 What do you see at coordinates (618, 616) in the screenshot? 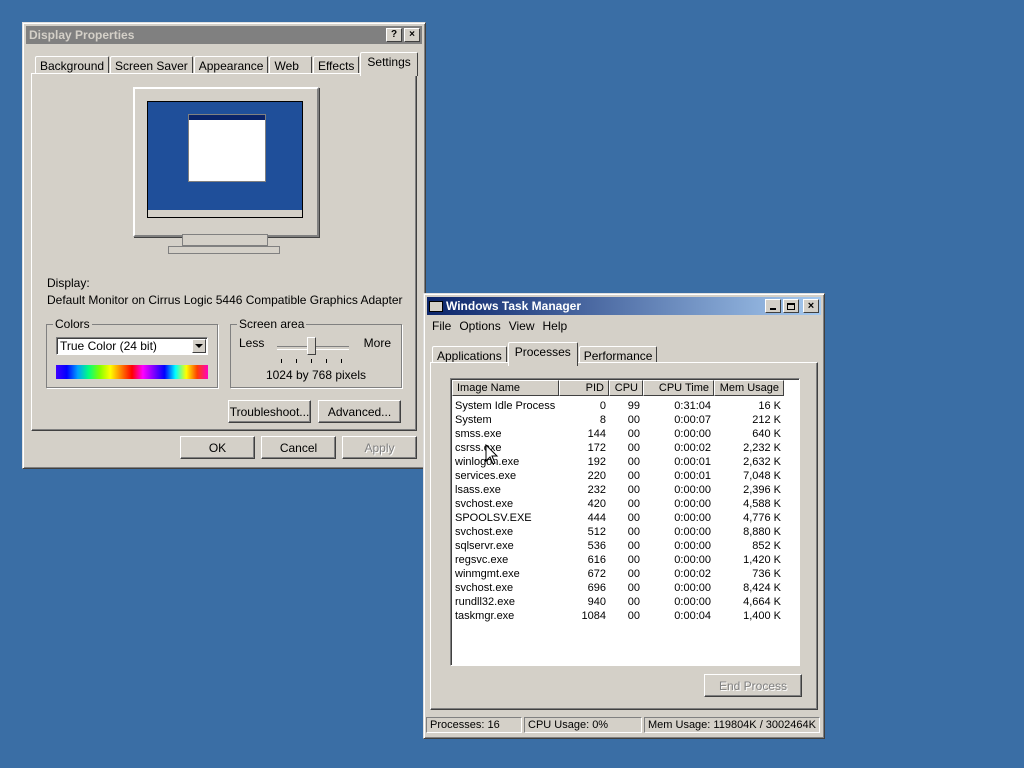
I see `table-row: taskmgr.exe 1084 00 0:00:04 1,400 K` at bounding box center [618, 616].